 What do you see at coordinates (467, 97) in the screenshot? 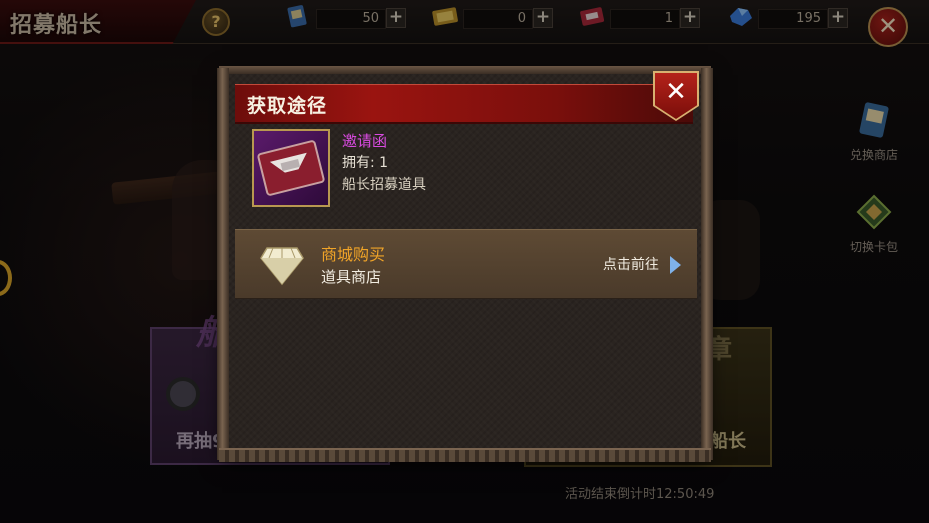
I see `dialog-header: 获取途径 ✕` at bounding box center [467, 97].